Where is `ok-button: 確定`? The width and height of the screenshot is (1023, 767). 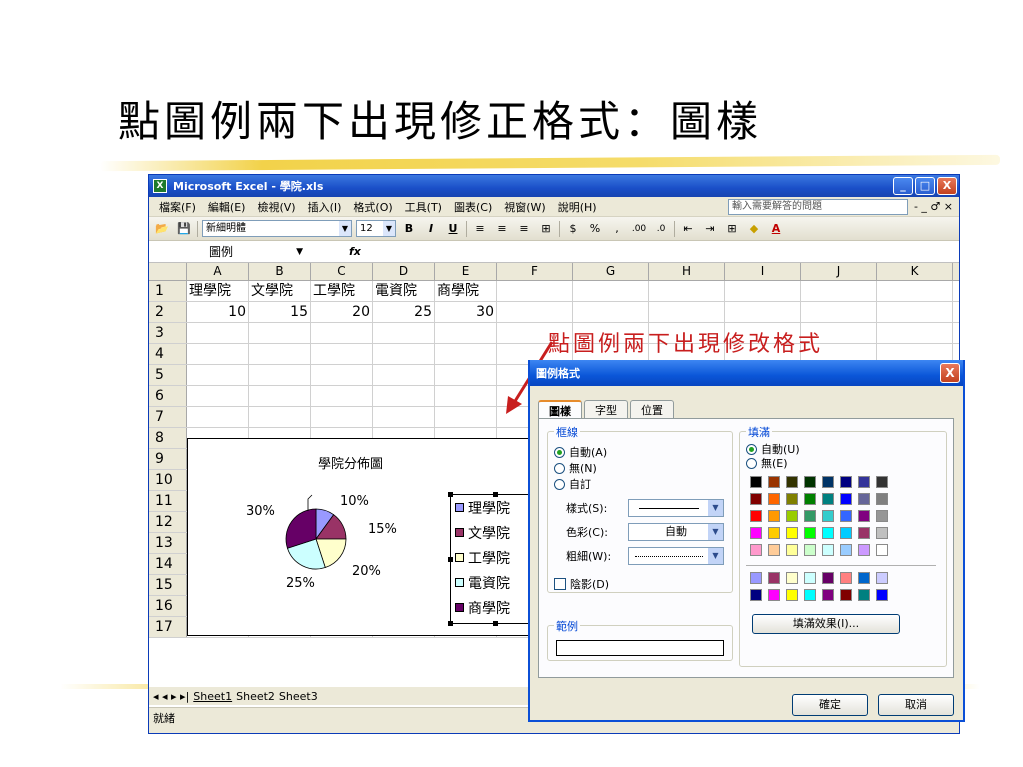 ok-button: 確定 is located at coordinates (830, 705).